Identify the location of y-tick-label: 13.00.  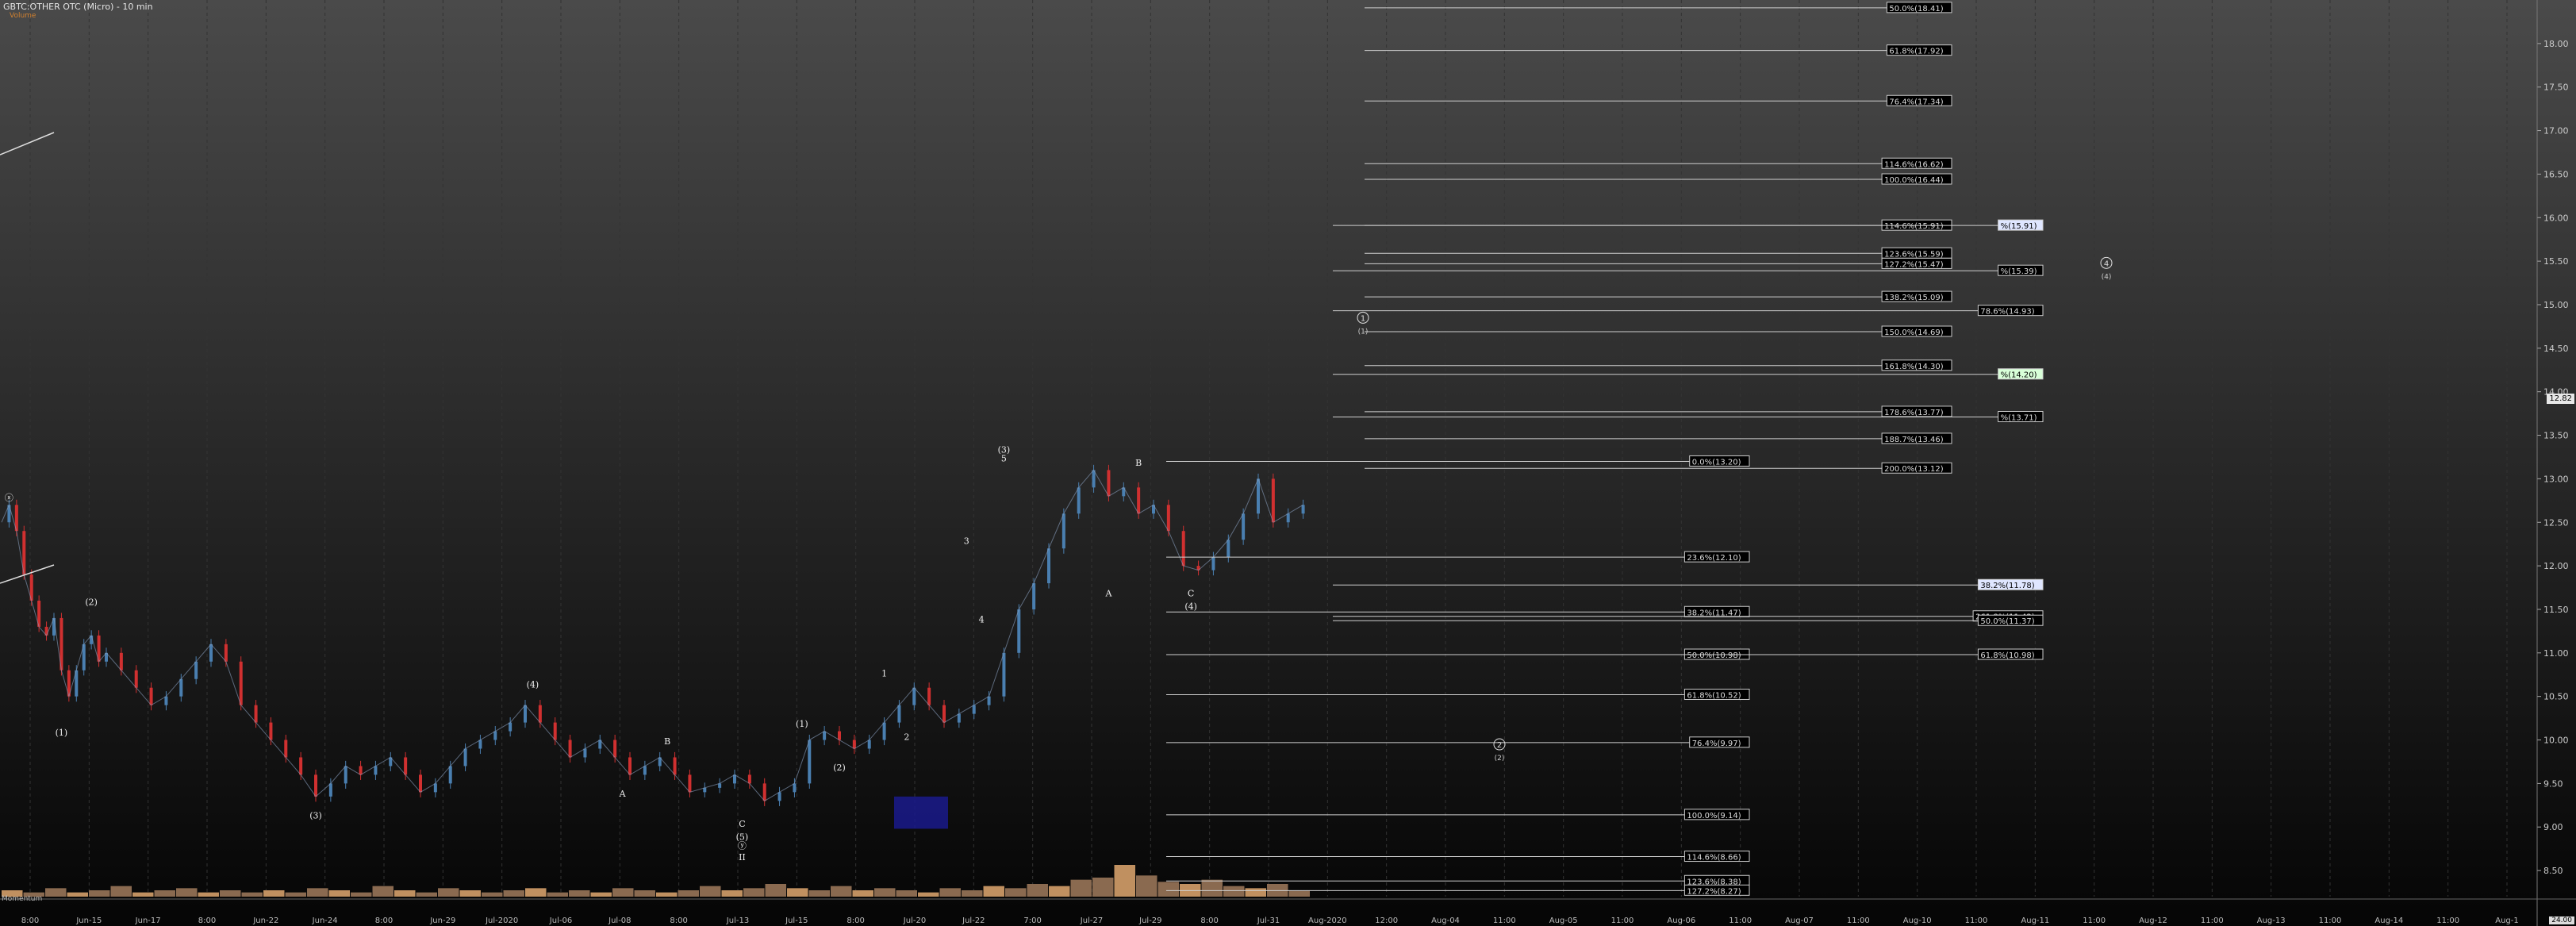
(2556, 479).